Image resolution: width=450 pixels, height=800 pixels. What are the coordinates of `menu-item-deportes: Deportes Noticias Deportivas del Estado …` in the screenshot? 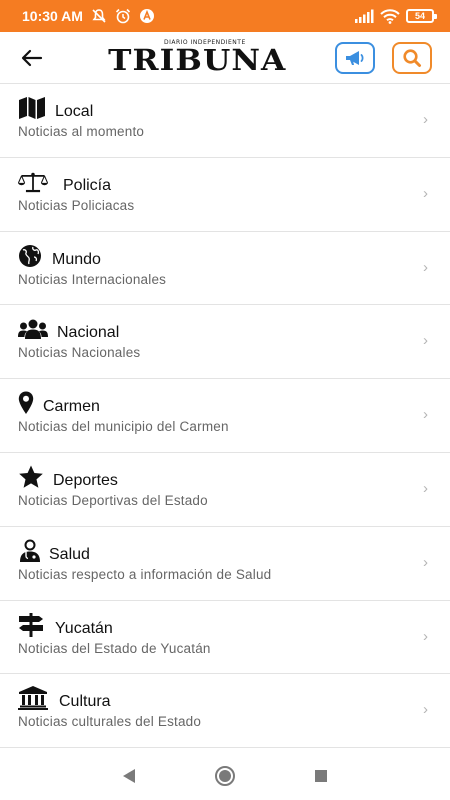 It's located at (225, 490).